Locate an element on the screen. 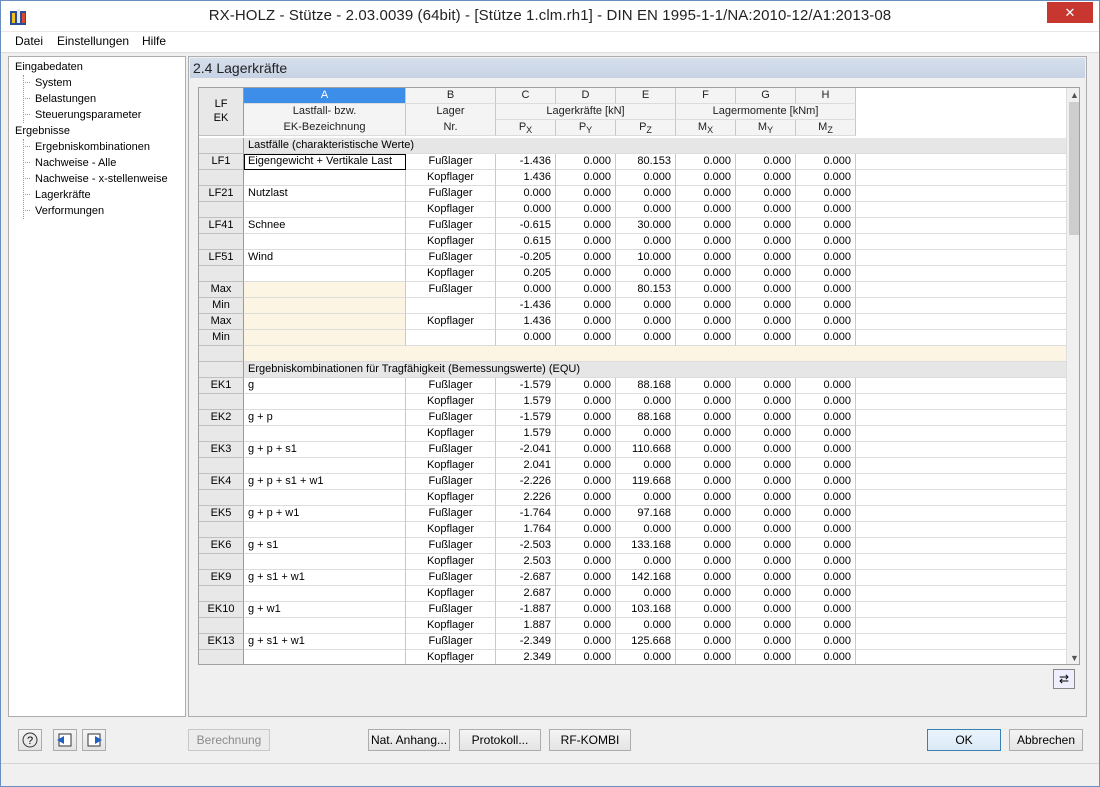  designation-cell: Eigengewicht + Vertikale Last is located at coordinates (325, 162).